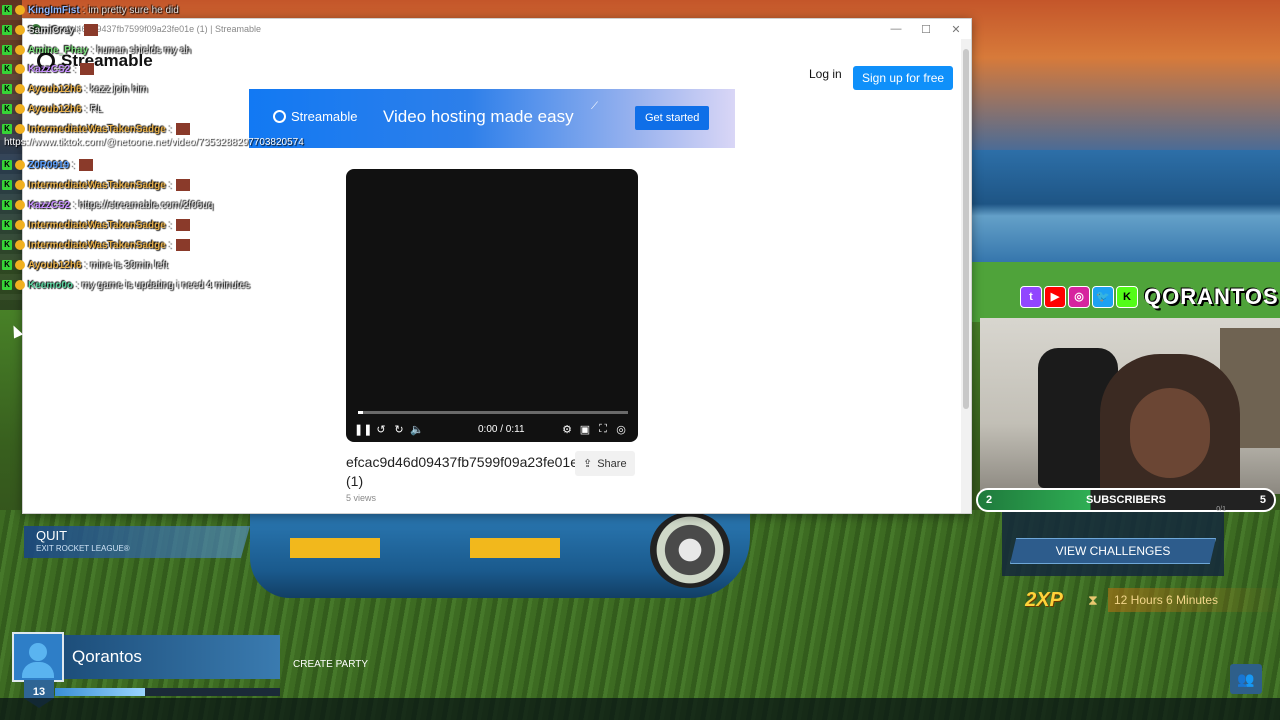 The width and height of the screenshot is (1280, 720). What do you see at coordinates (1211, 296) in the screenshot?
I see `streamer-brand: QORANTOS` at bounding box center [1211, 296].